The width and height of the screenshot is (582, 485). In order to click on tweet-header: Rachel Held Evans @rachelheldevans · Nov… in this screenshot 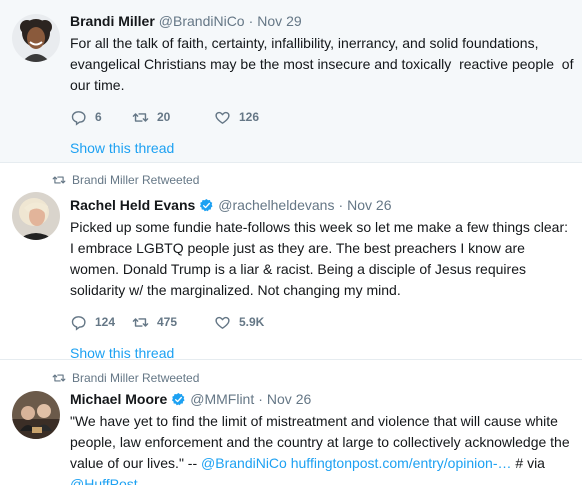, I will do `click(322, 205)`.